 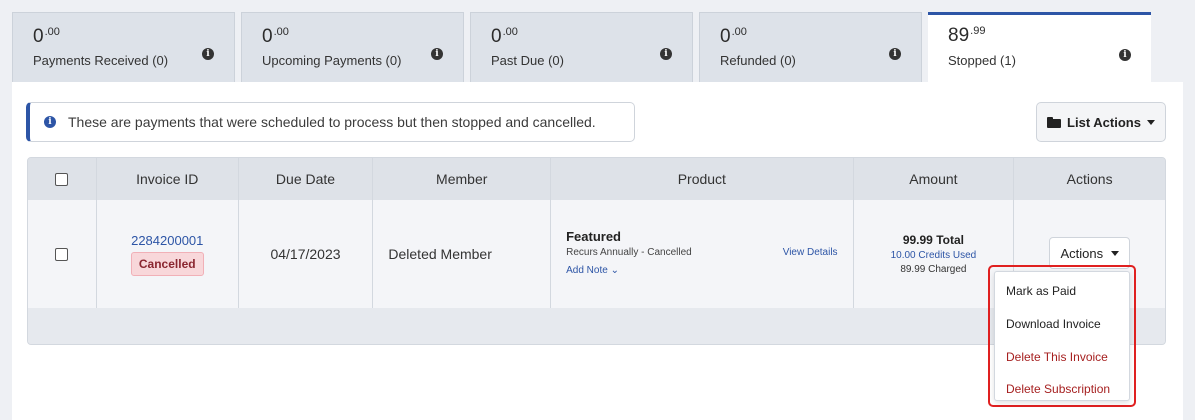 I want to click on tab-label: Past Due (0), so click(x=527, y=60).